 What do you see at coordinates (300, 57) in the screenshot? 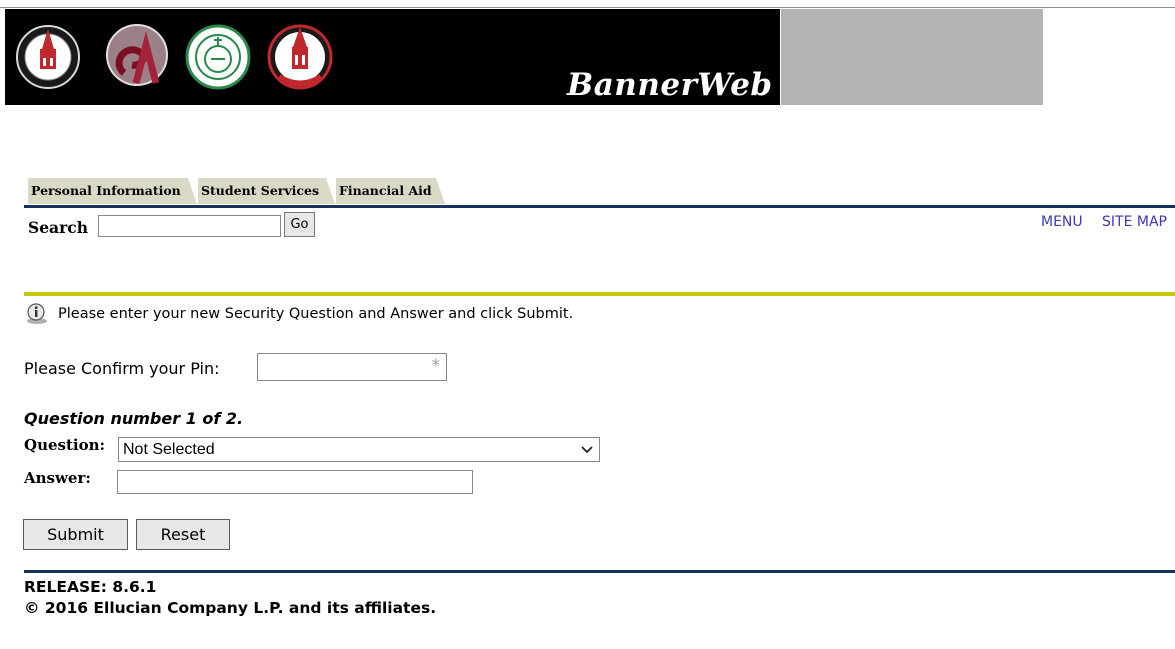
I see `uiw-prep-tower-icon` at bounding box center [300, 57].